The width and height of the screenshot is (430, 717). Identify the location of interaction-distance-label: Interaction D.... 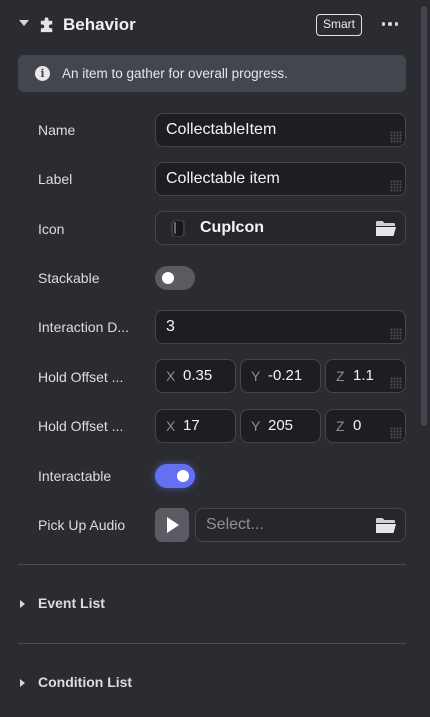
(84, 327).